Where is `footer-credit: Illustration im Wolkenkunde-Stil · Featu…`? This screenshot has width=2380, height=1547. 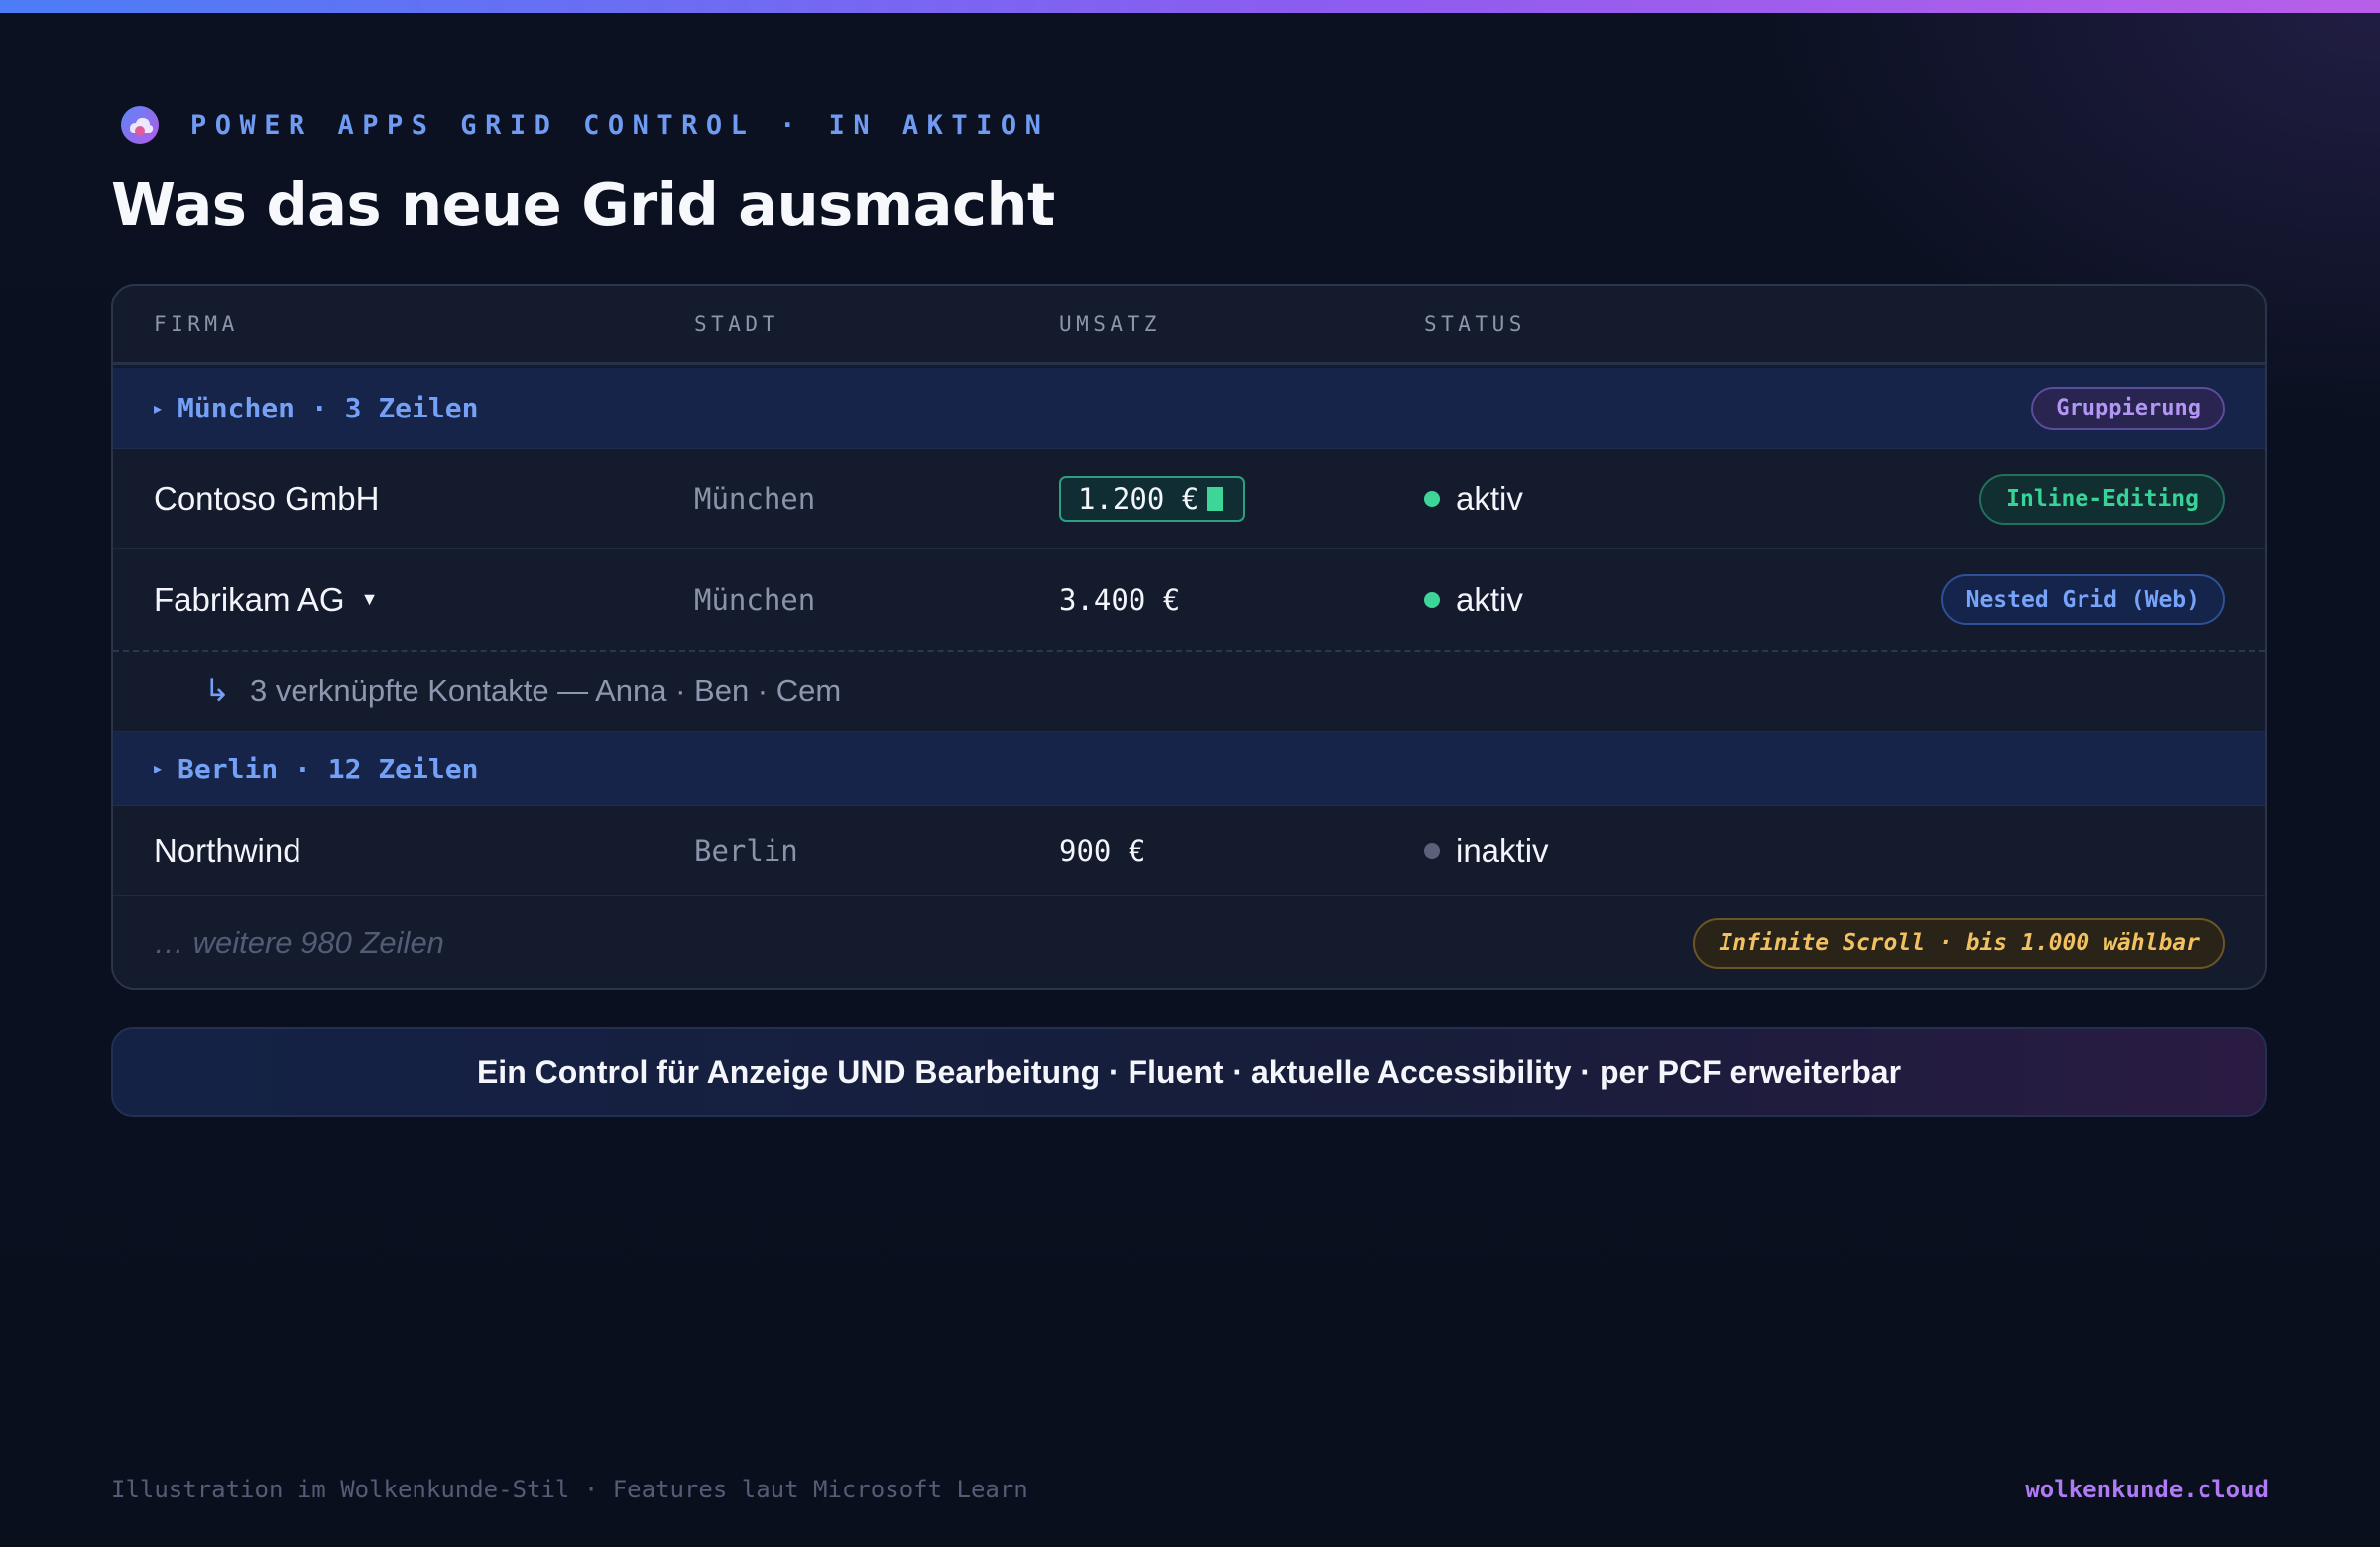 footer-credit: Illustration im Wolkenkunde-Stil · Featu… is located at coordinates (569, 1489).